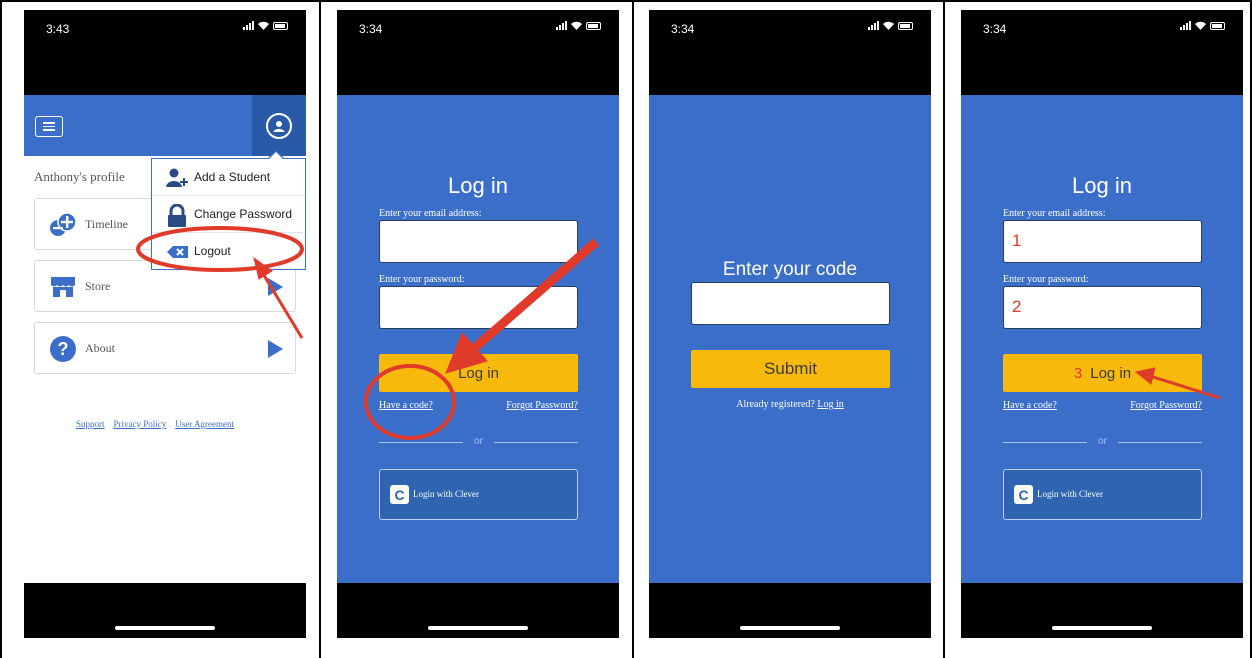 This screenshot has width=1252, height=658. Describe the element at coordinates (177, 178) in the screenshot. I see `add-user-icon` at that location.